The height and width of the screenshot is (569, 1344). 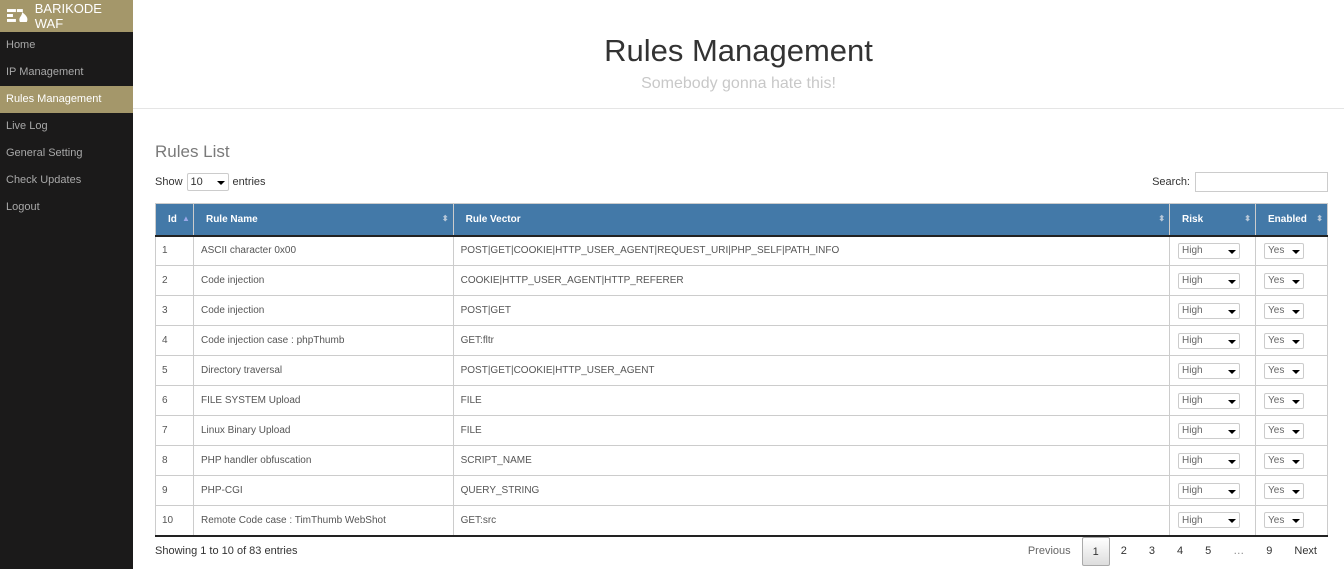 What do you see at coordinates (811, 460) in the screenshot?
I see `cell-rule-vector: SCRIPT_NAME` at bounding box center [811, 460].